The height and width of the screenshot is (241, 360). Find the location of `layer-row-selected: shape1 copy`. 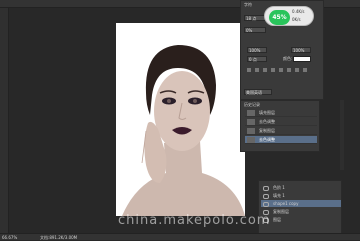

layer-row-selected: shape1 copy is located at coordinates (301, 203).